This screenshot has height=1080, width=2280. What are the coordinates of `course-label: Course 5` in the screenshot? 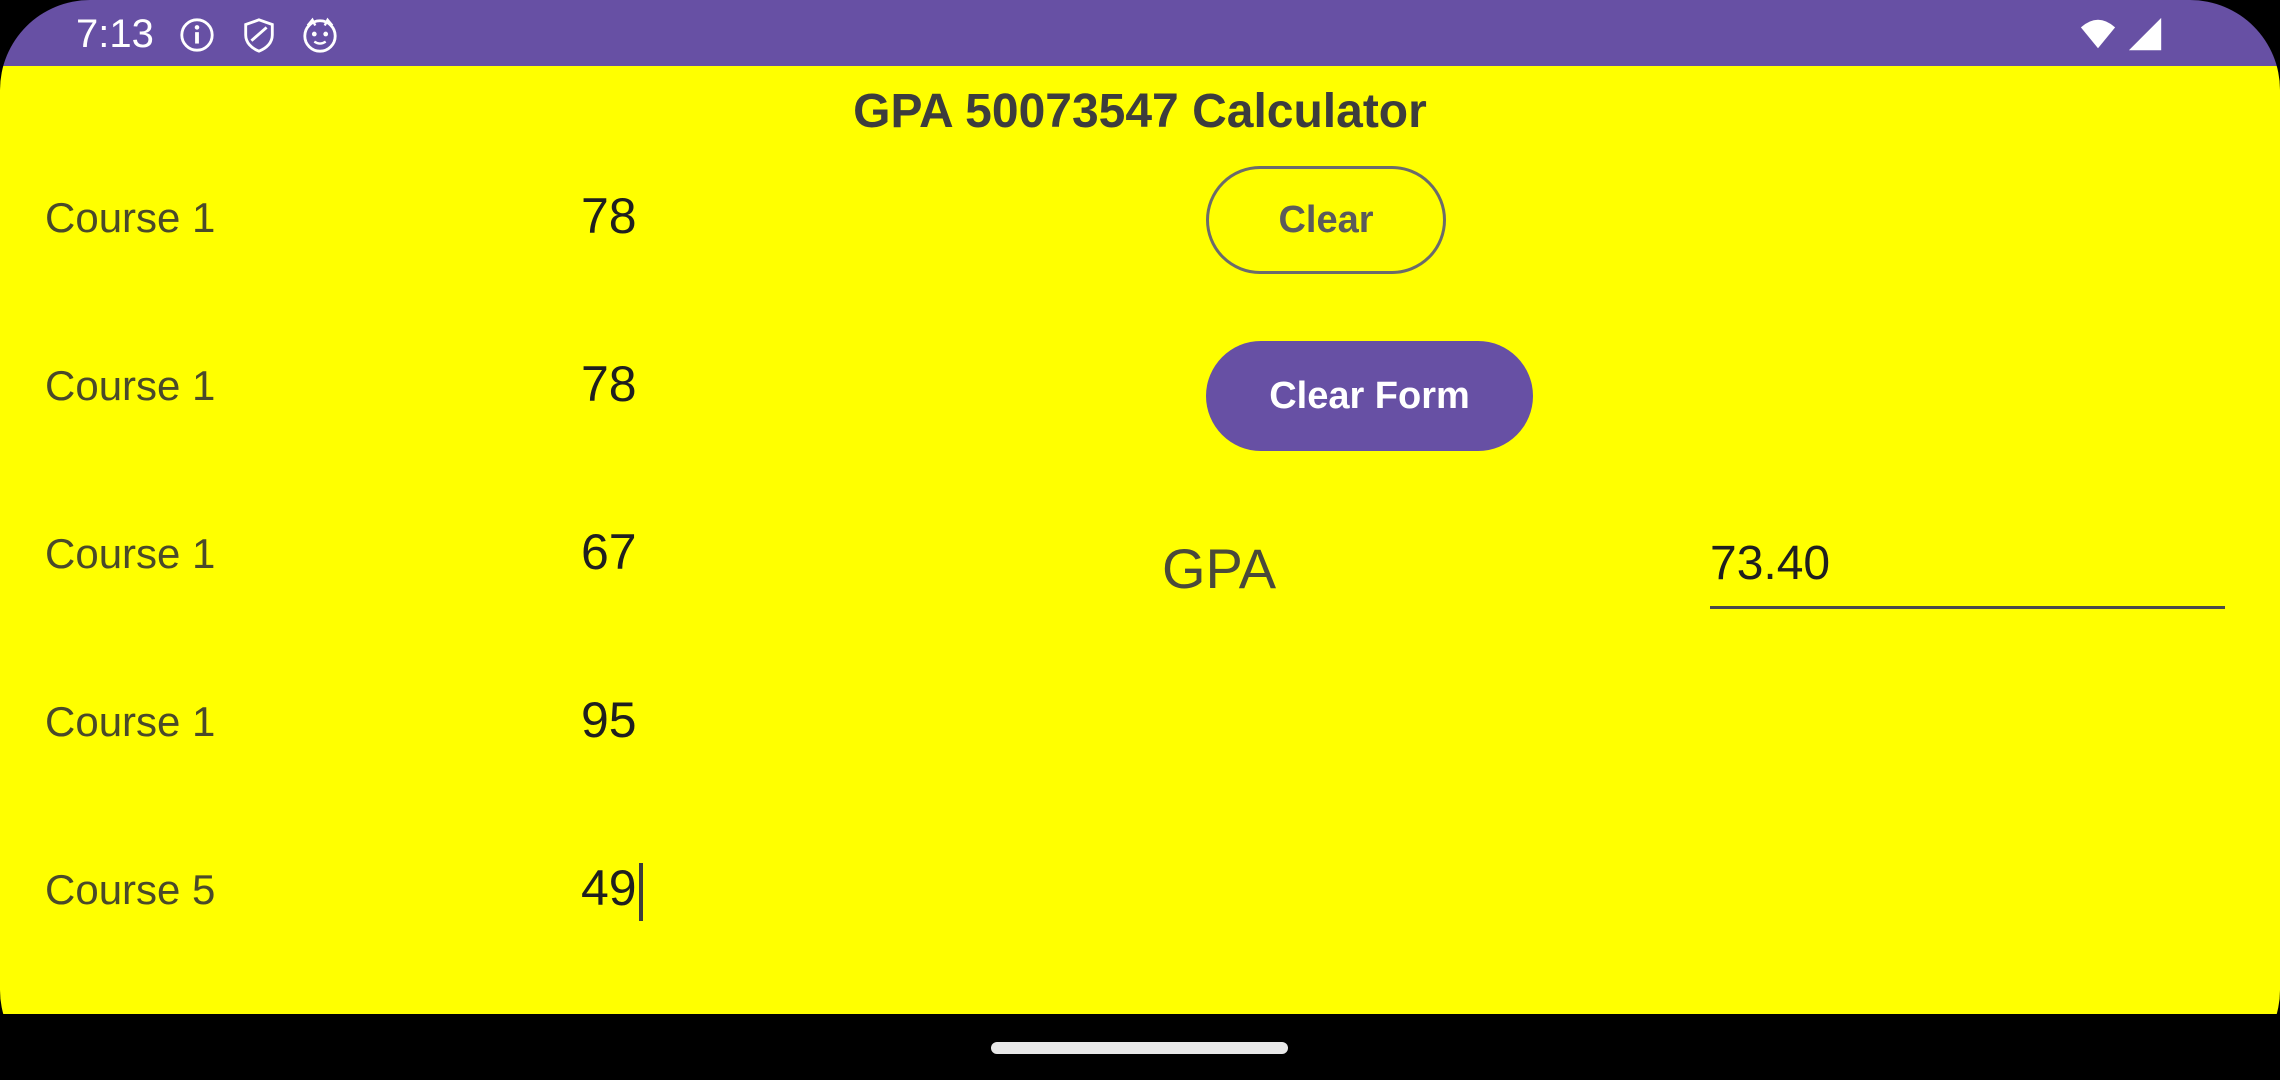 It's located at (130, 889).